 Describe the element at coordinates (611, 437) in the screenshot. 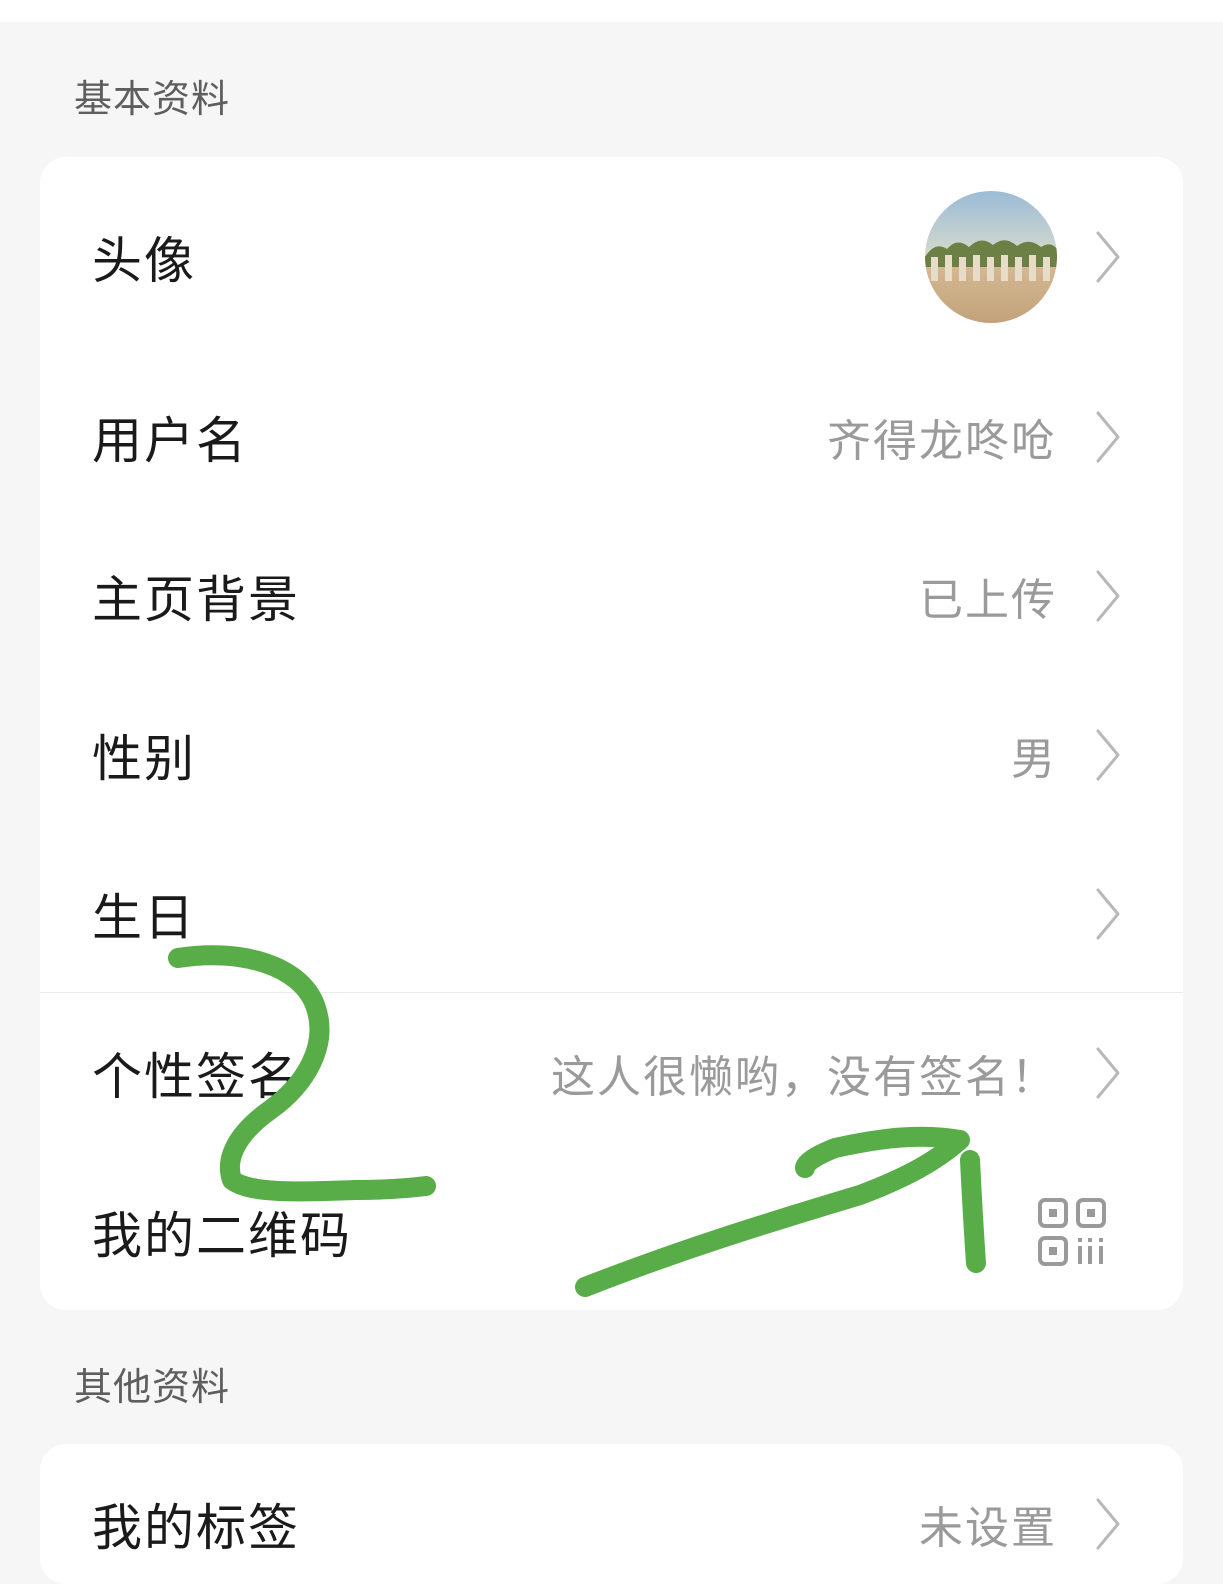

I see `row-username: 用户名 齐得龙咚呛` at that location.